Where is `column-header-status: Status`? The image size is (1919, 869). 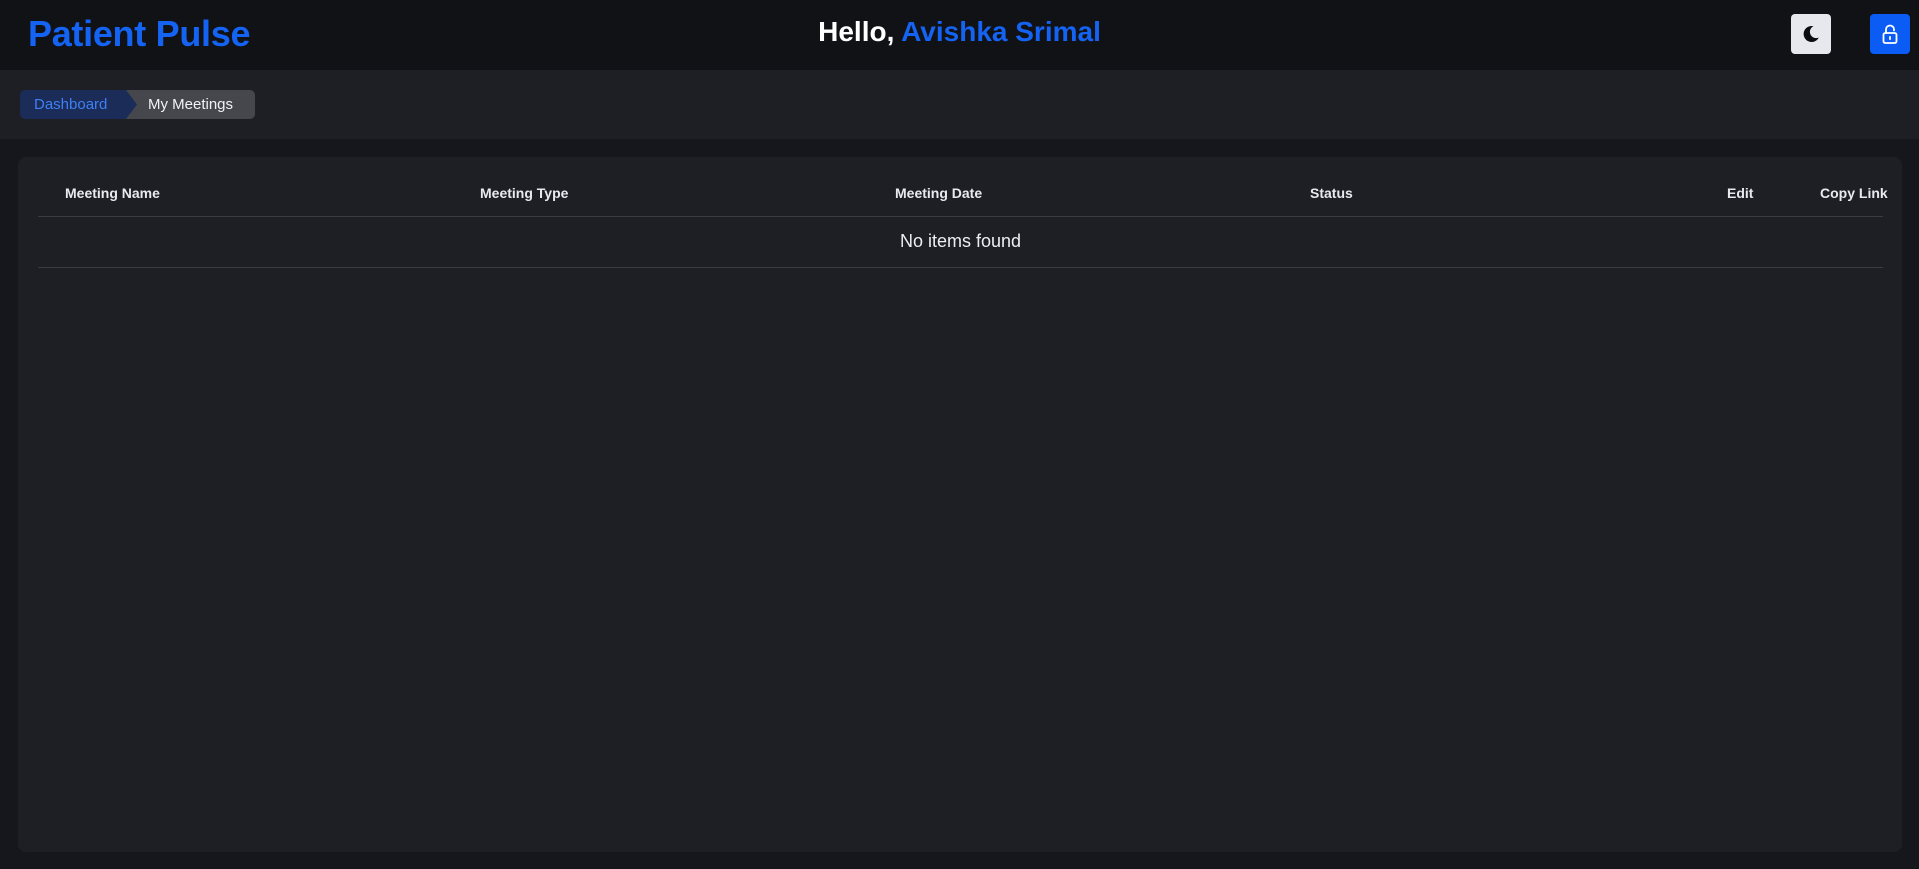 column-header-status: Status is located at coordinates (1331, 193).